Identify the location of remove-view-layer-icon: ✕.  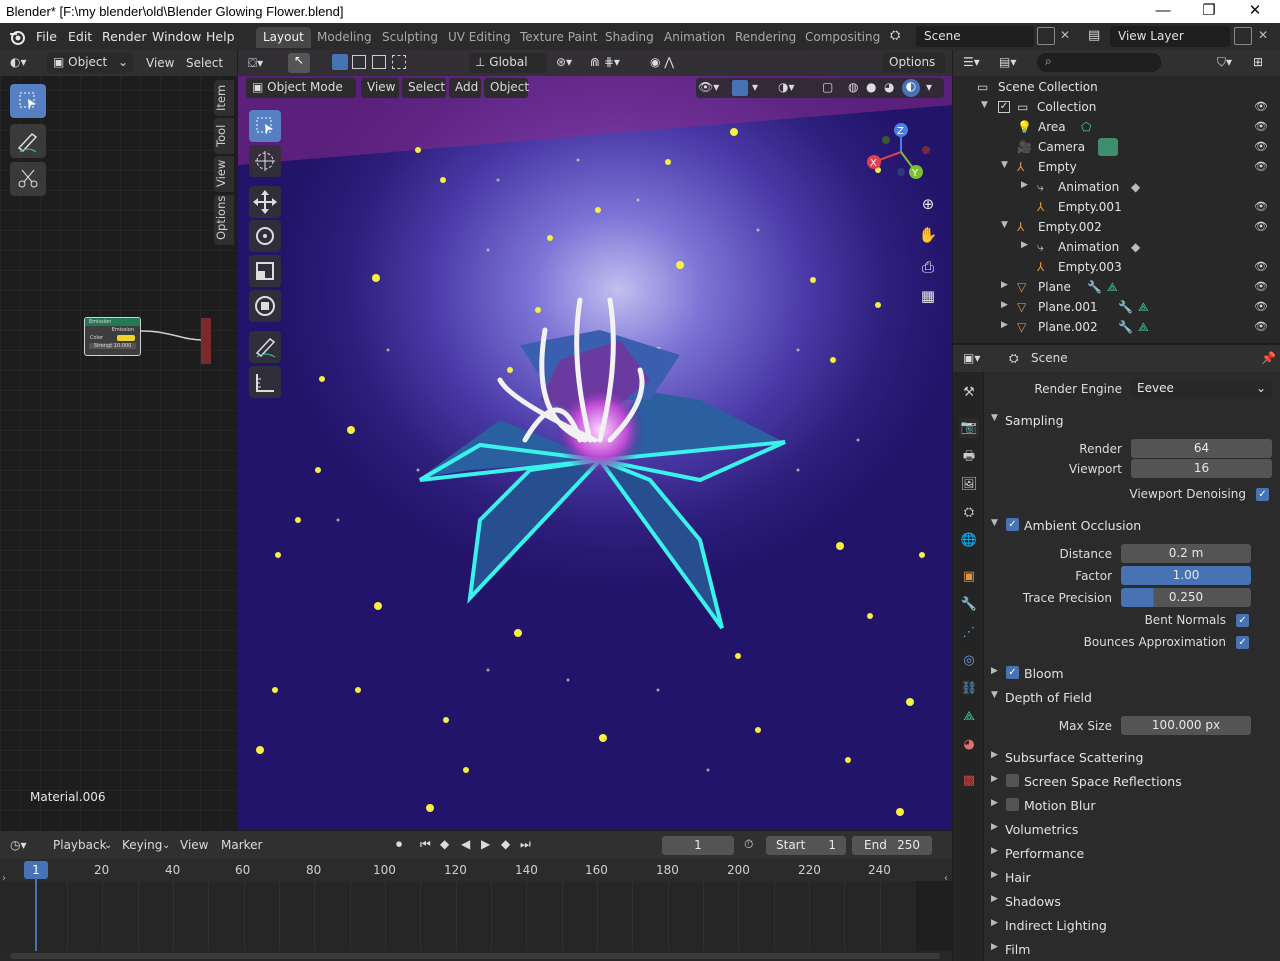
(1263, 35).